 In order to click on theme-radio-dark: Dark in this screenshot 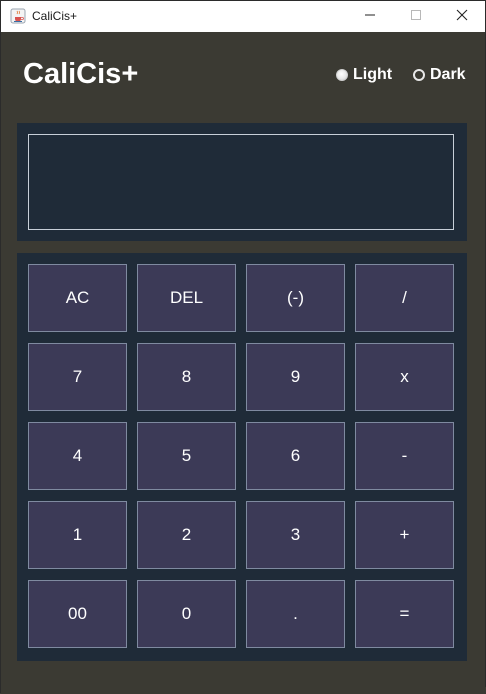, I will do `click(439, 75)`.